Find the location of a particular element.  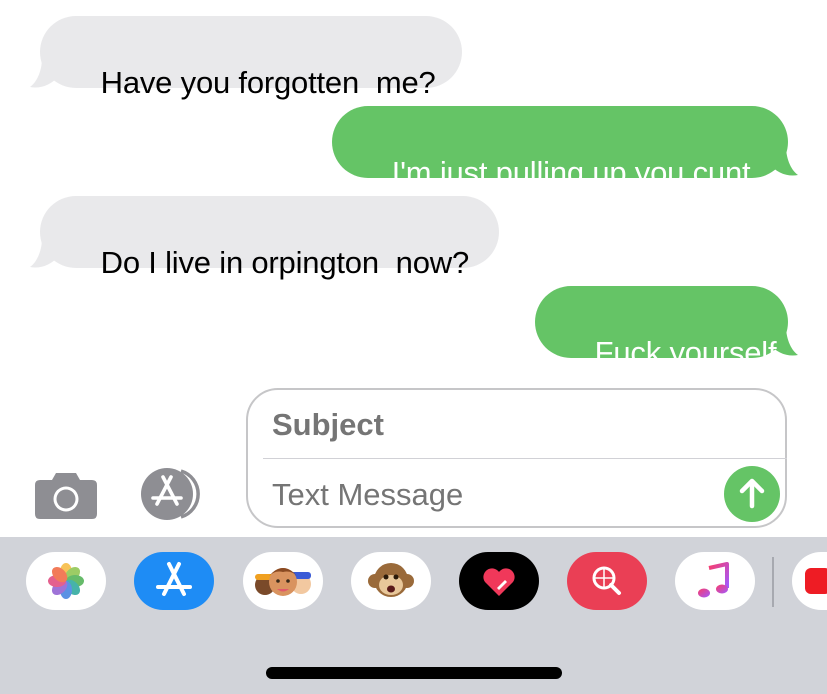

animoji-monkey-icon is located at coordinates (391, 580).